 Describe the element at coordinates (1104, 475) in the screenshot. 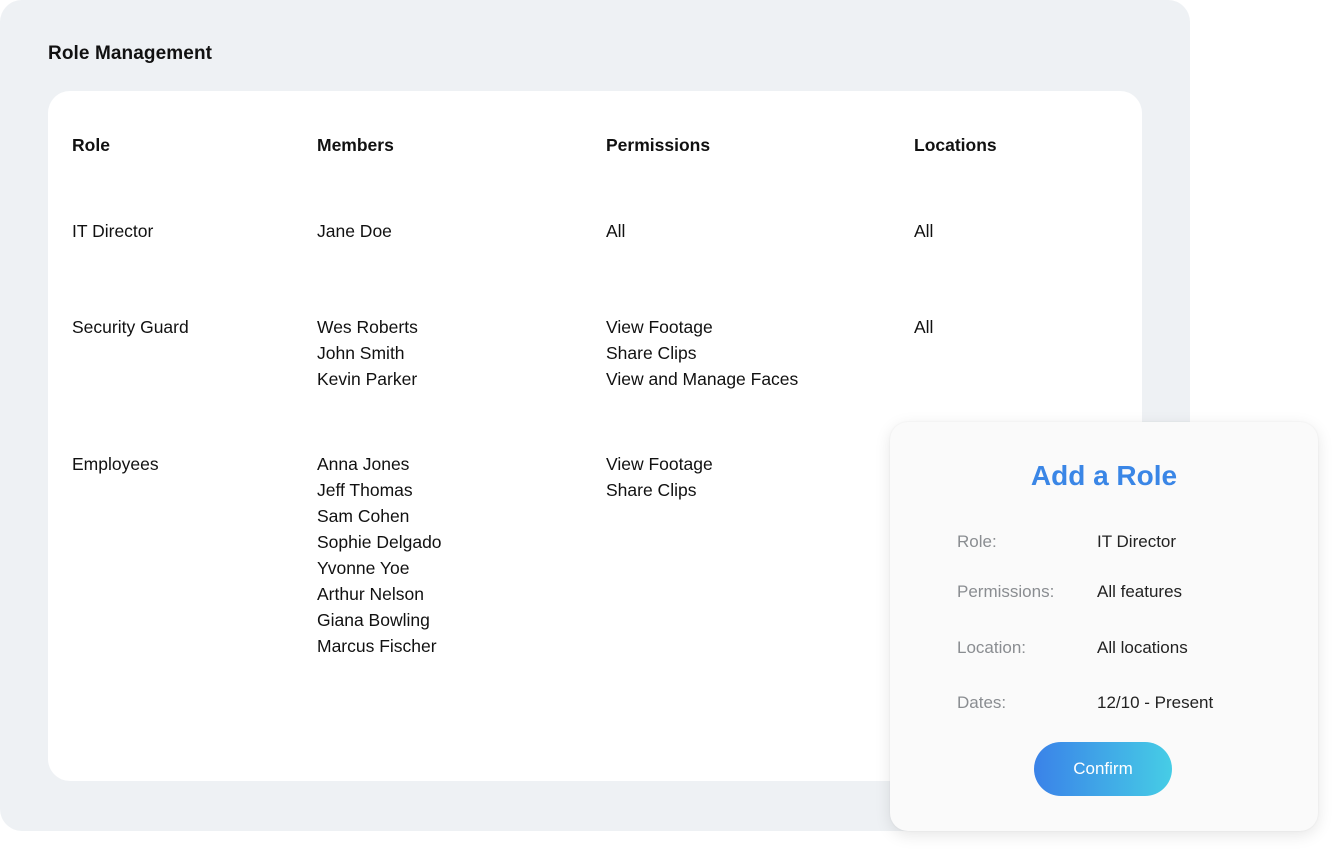

I see `dialog-title: Add a Role` at that location.